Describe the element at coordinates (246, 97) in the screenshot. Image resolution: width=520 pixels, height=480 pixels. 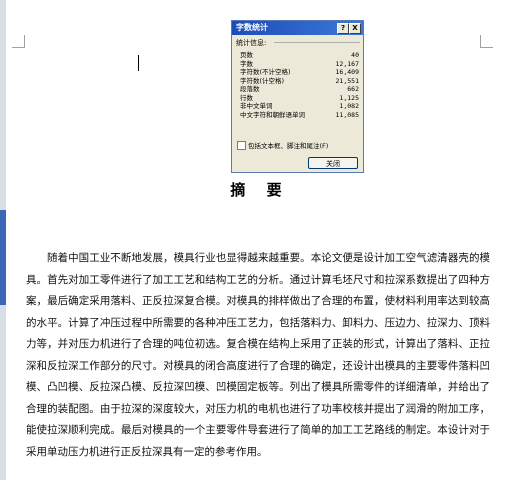
I see `stat-label: 行数` at that location.